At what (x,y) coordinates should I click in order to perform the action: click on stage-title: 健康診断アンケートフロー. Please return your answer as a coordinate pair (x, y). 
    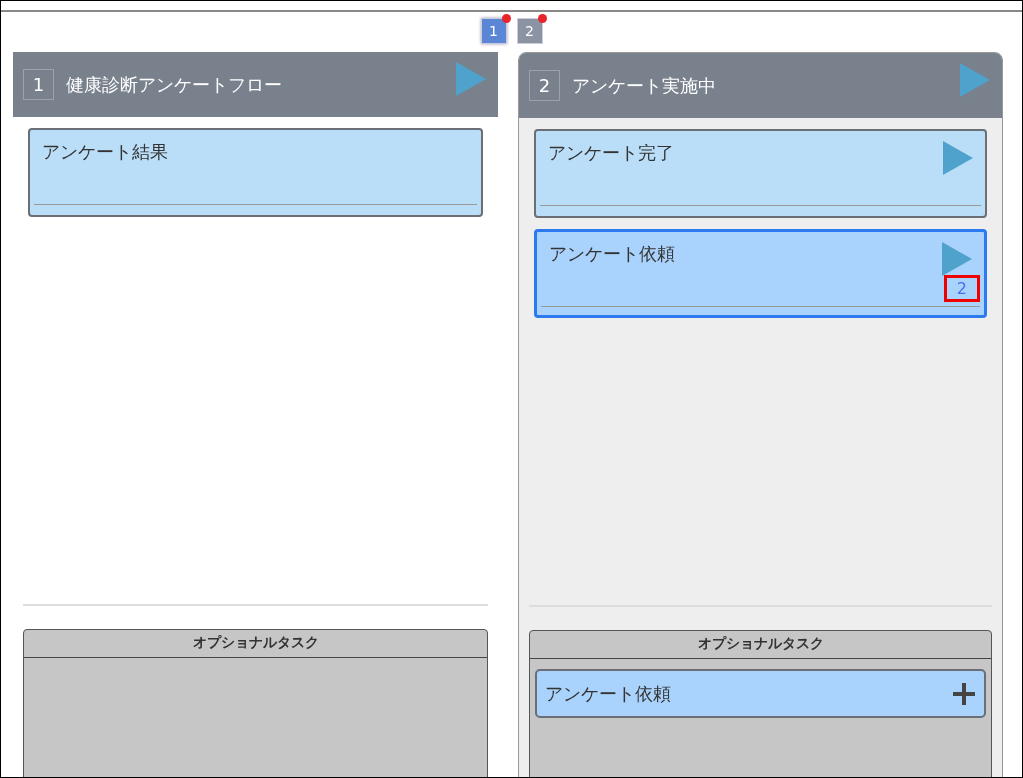
    Looking at the image, I should click on (174, 84).